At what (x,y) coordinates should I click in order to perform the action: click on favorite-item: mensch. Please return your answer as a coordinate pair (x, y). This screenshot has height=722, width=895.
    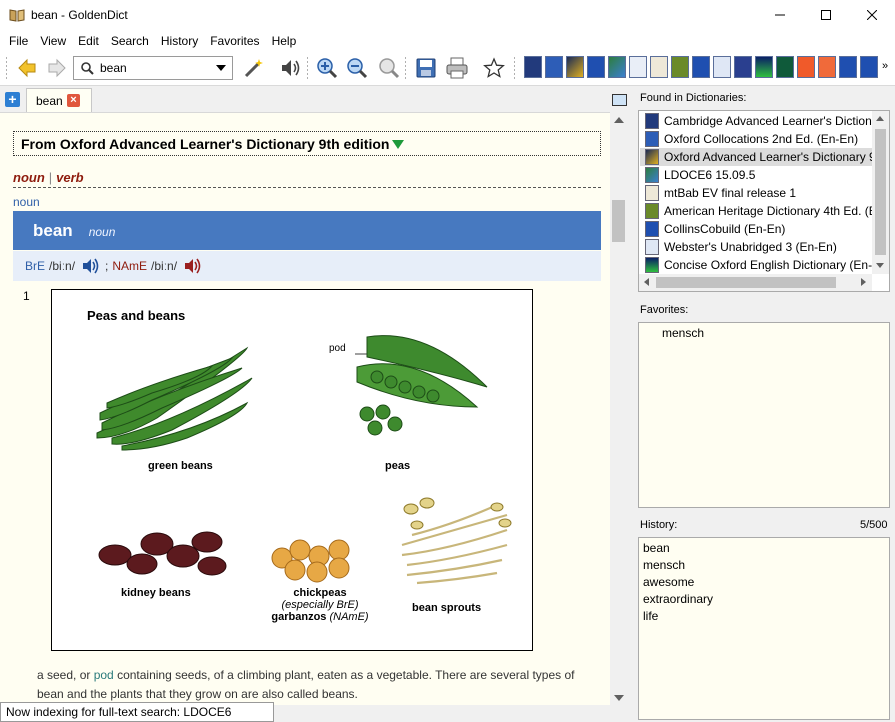
    Looking at the image, I should click on (683, 333).